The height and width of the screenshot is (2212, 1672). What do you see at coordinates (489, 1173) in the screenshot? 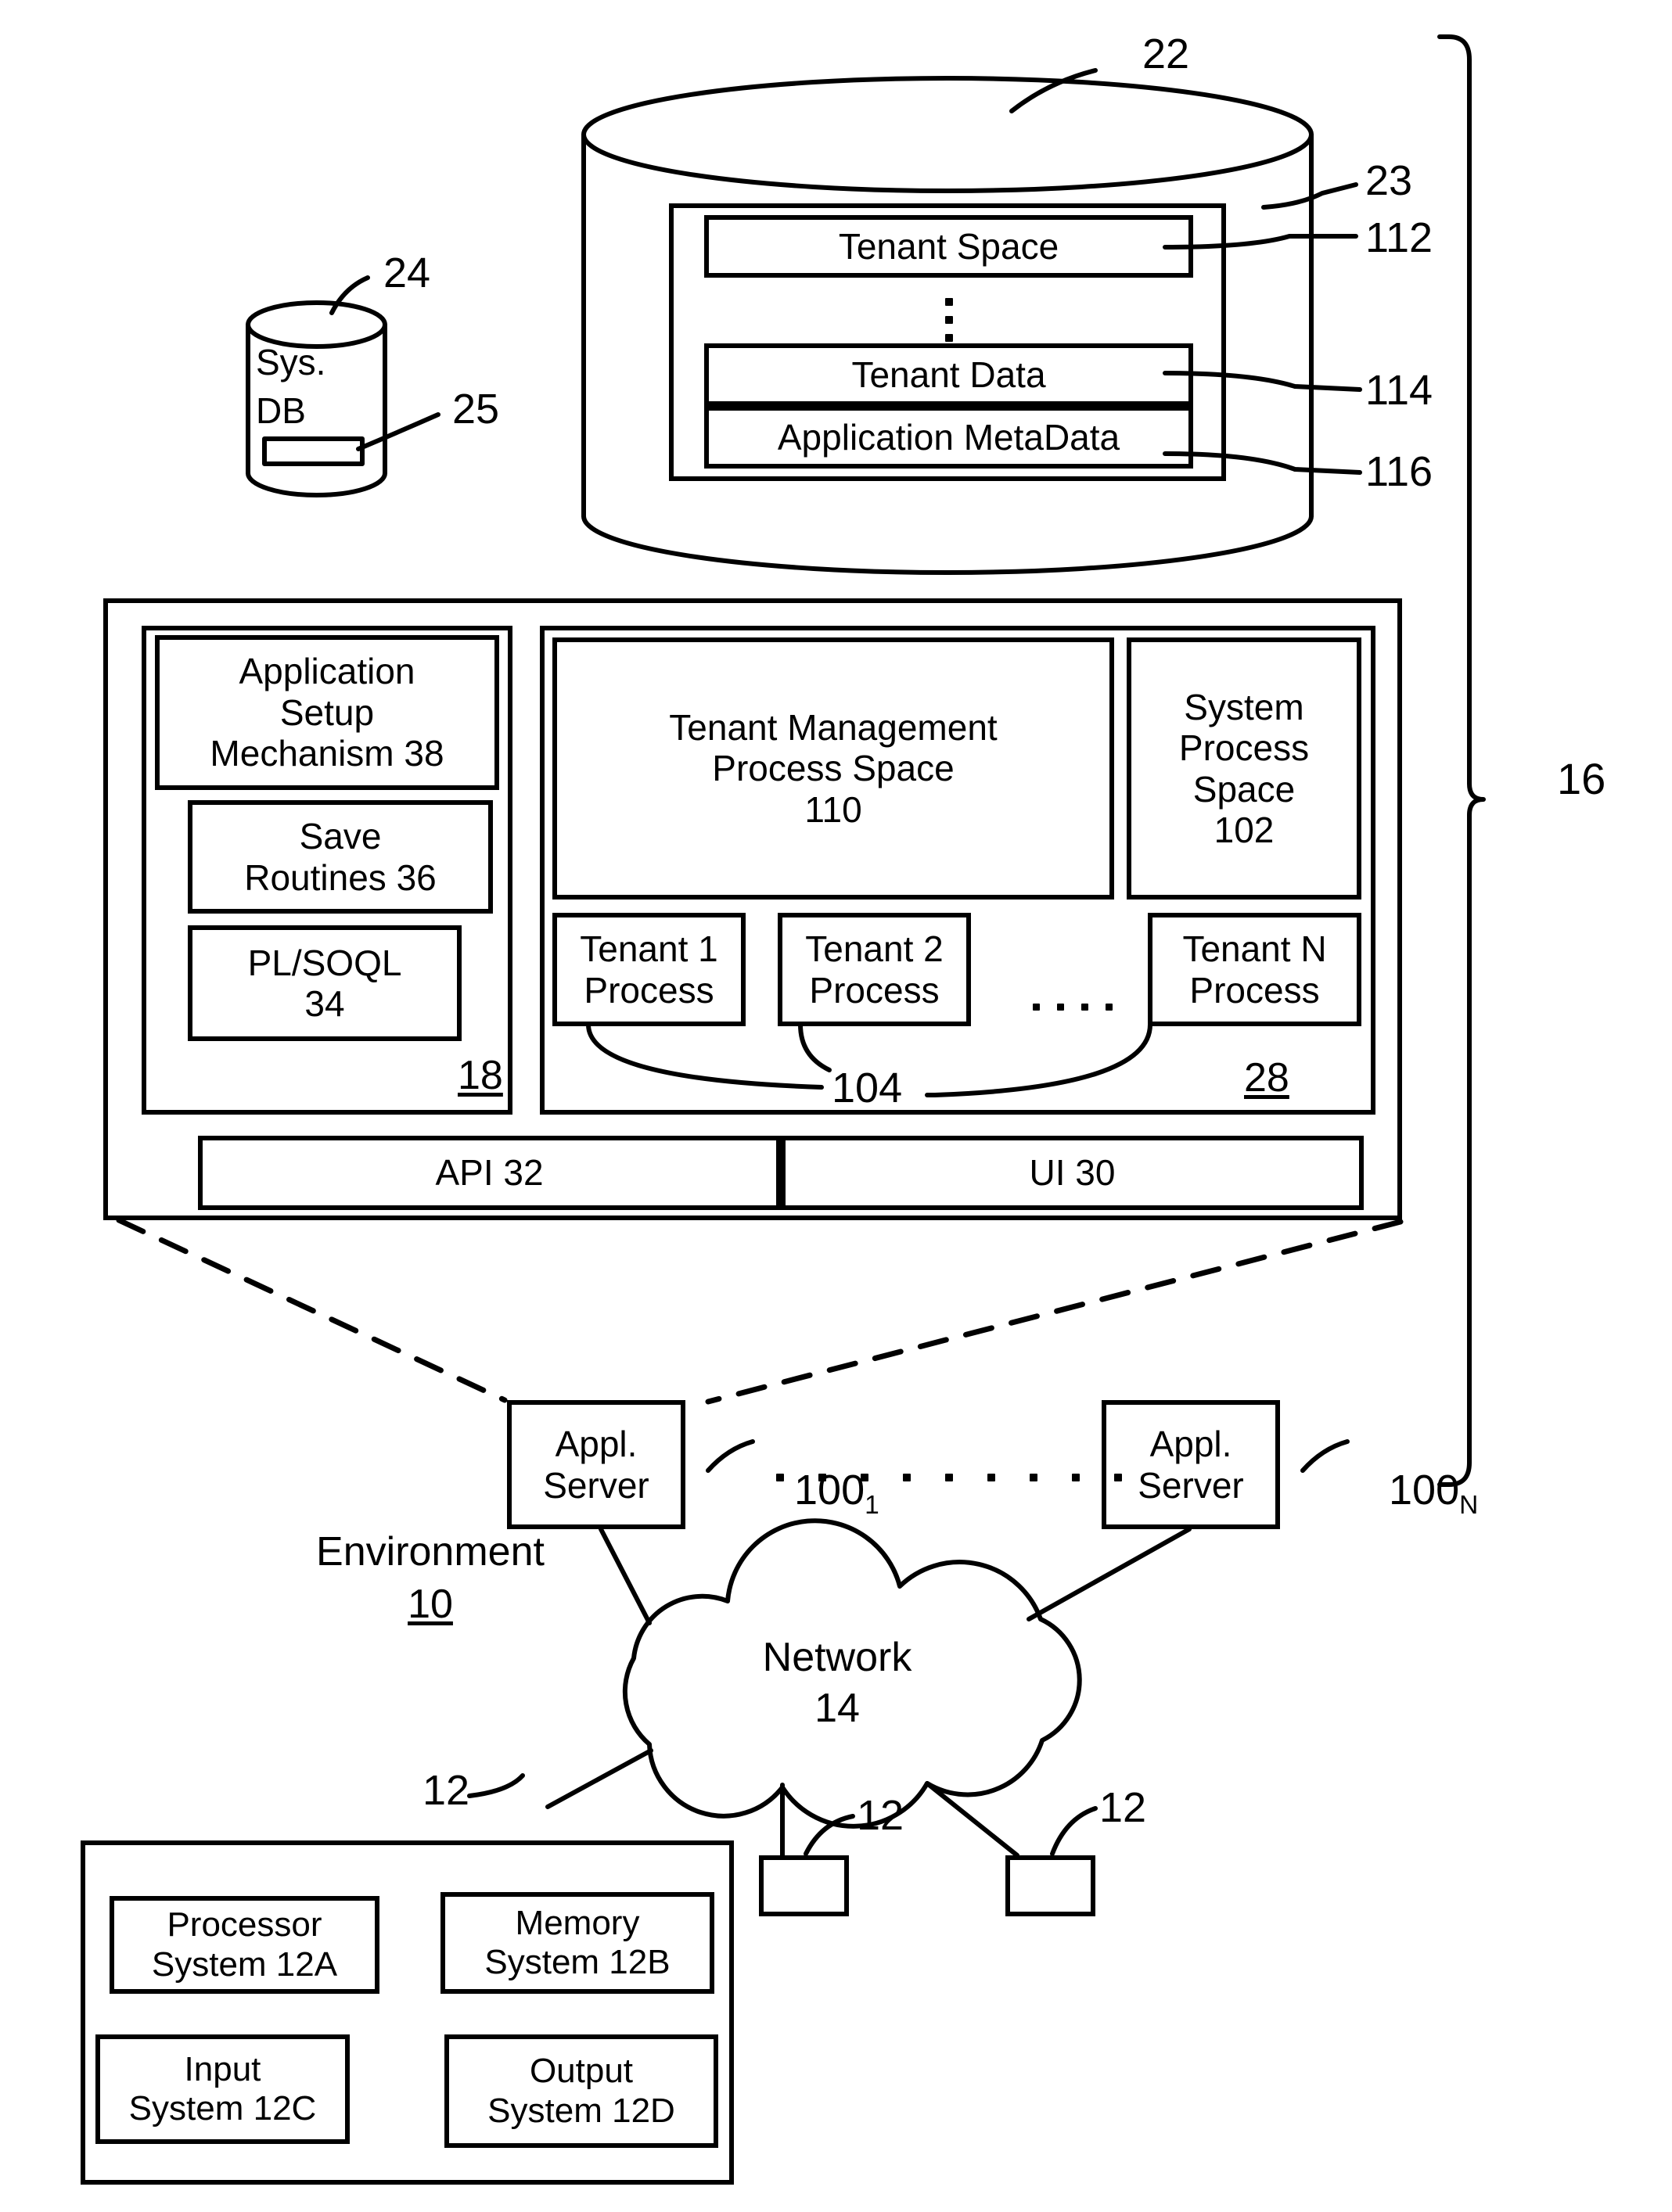
I see `api-bar: API 32` at bounding box center [489, 1173].